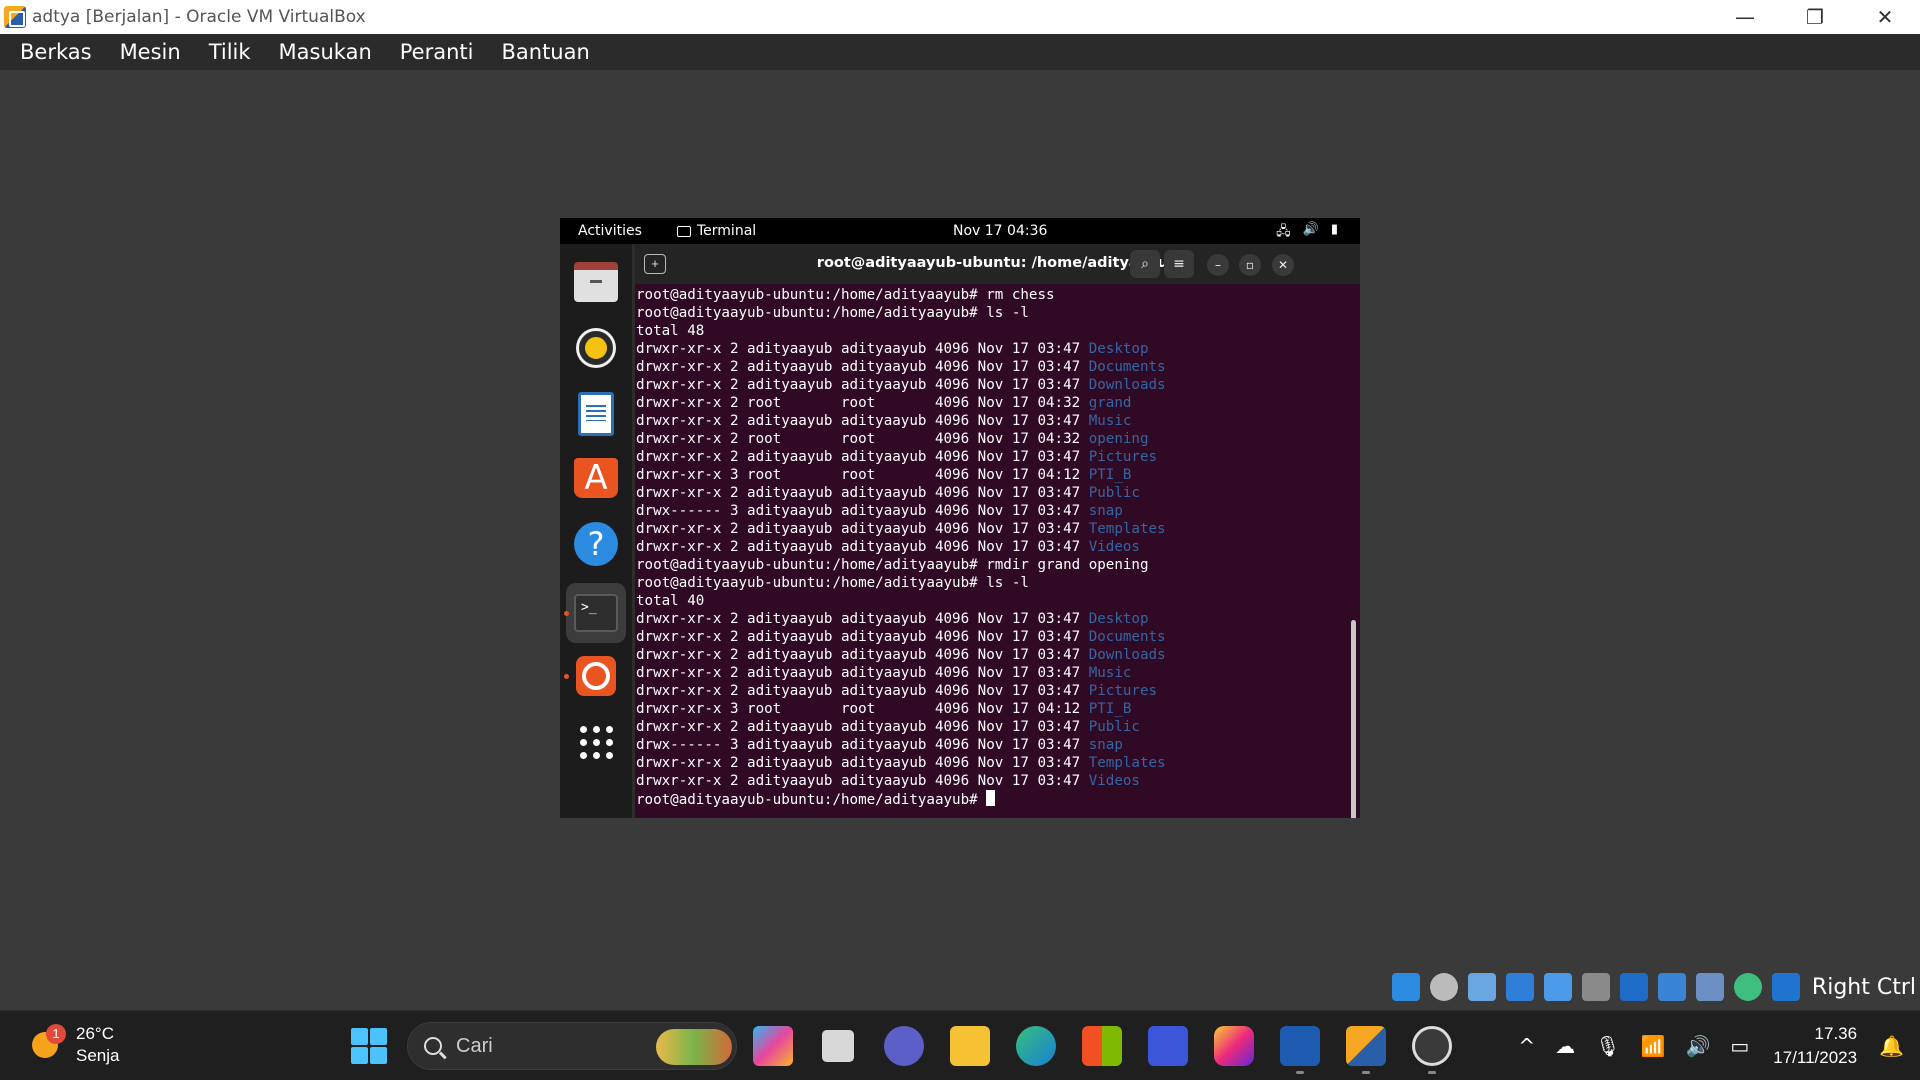 Image resolution: width=1920 pixels, height=1080 pixels. What do you see at coordinates (1102, 1046) in the screenshot?
I see `microsoft-store-icon` at bounding box center [1102, 1046].